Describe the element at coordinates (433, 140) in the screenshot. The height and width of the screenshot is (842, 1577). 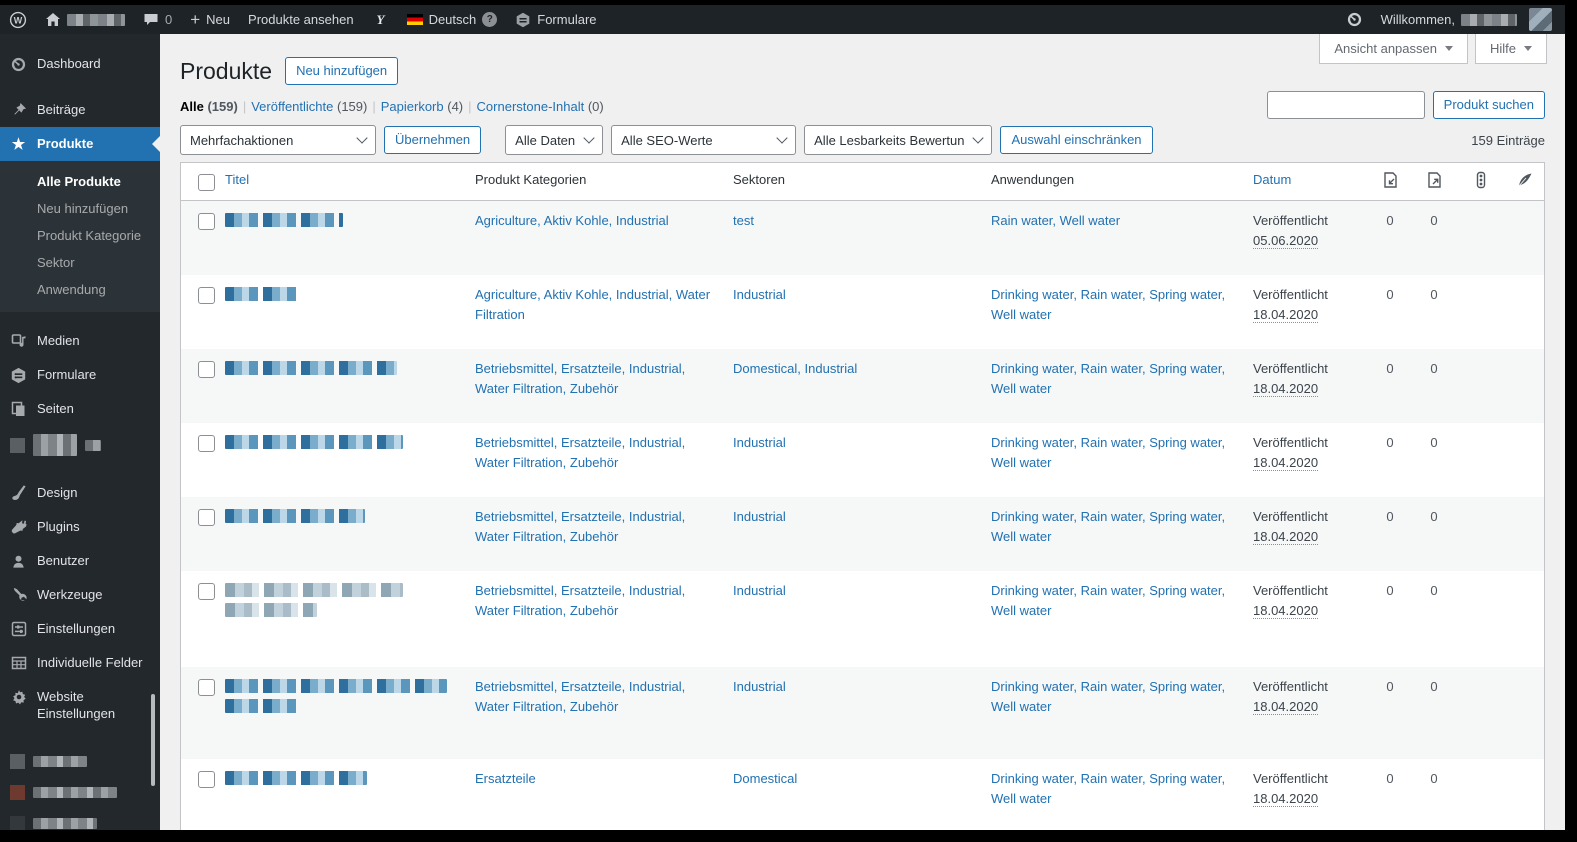
I see `apply-button: Übernehmen` at that location.